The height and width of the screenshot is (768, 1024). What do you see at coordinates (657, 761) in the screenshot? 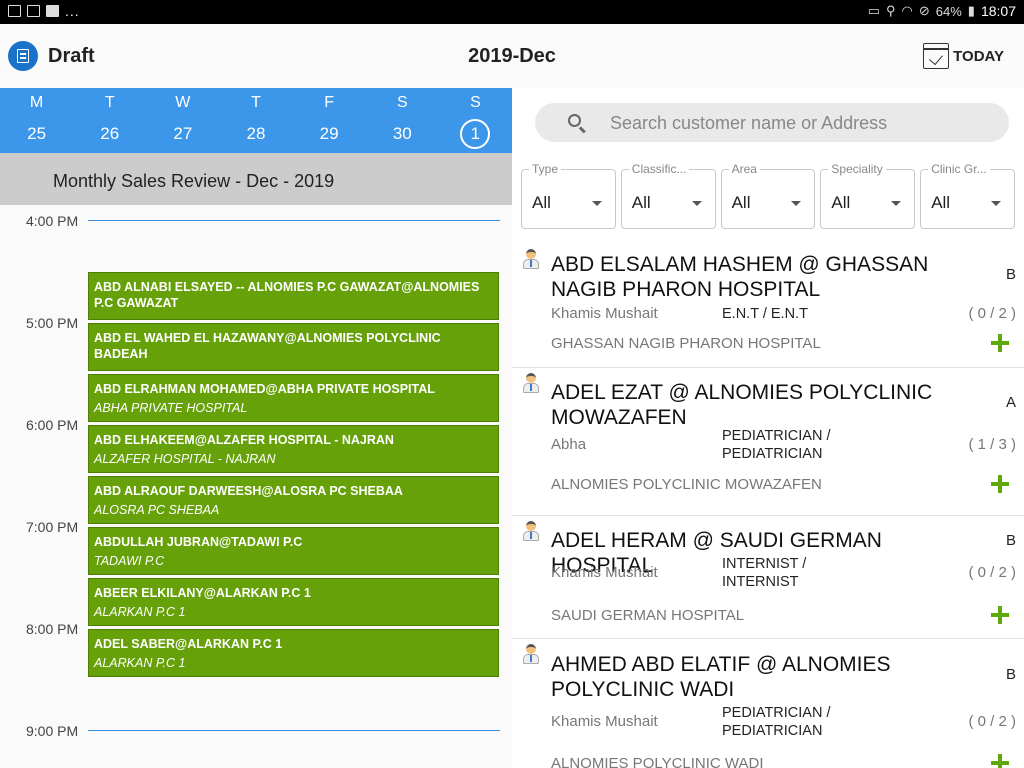
I see `customer-hospital: ALNOMIES POLYCLINIC WADI` at bounding box center [657, 761].